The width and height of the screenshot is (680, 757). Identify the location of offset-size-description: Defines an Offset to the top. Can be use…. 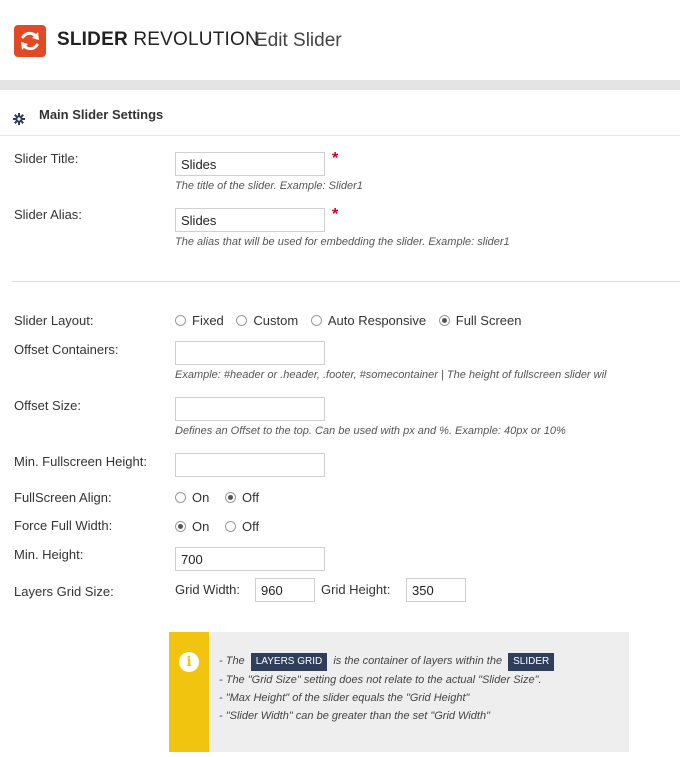
(370, 431).